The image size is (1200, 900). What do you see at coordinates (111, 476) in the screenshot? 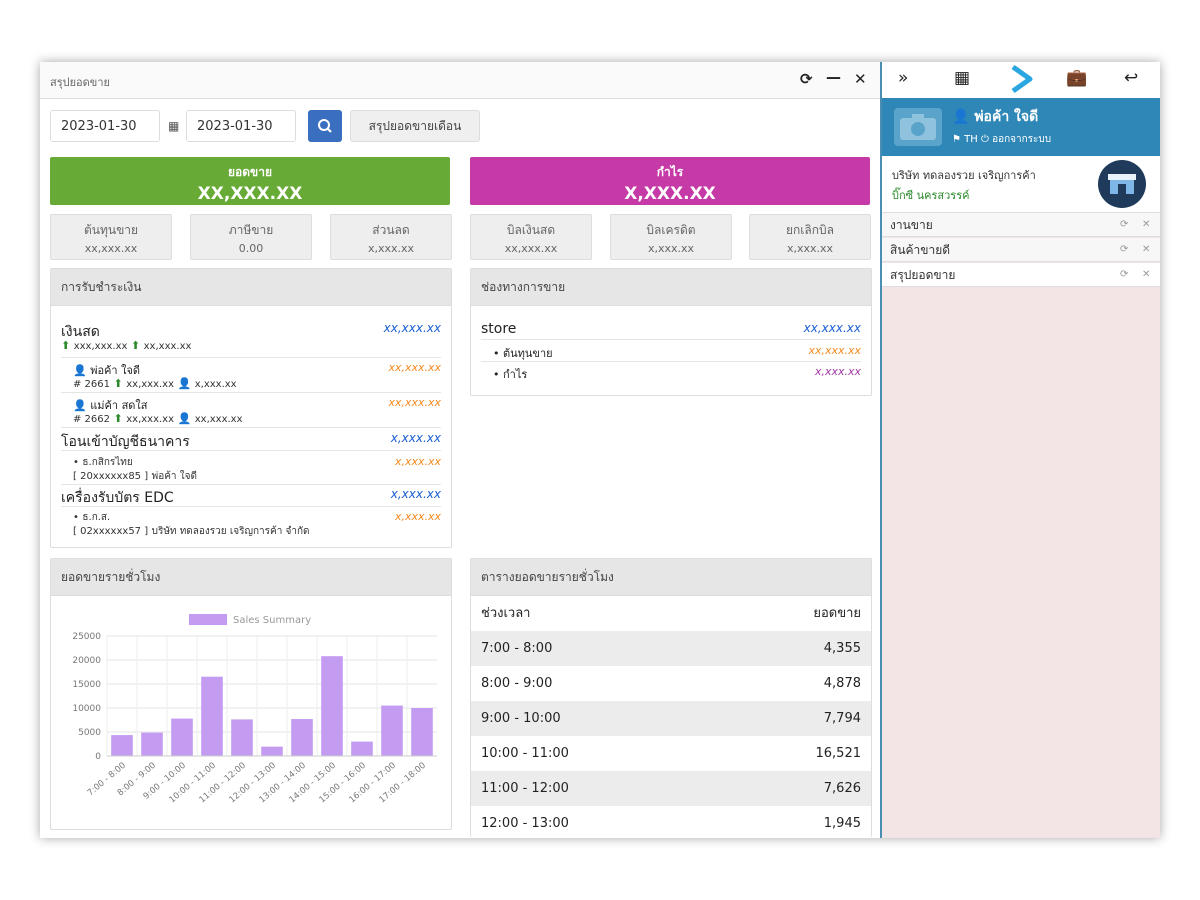
I see `transfer-account: [ 20xxxxxx85 ]` at bounding box center [111, 476].